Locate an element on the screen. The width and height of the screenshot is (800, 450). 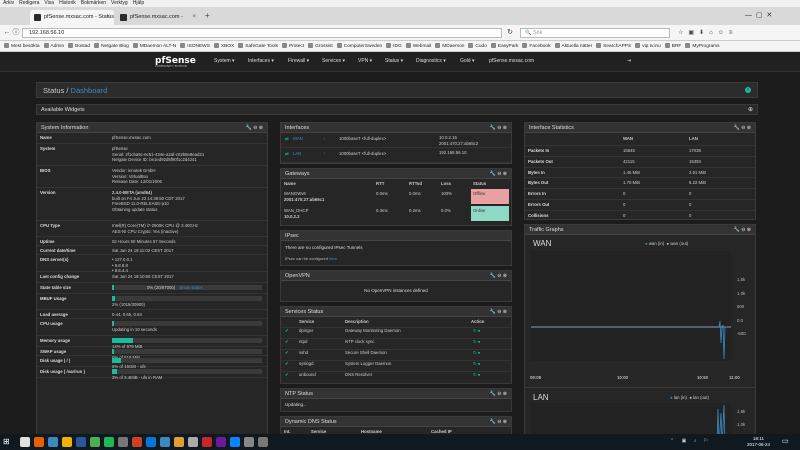
logout-icon: ⇥ is located at coordinates (629, 61).